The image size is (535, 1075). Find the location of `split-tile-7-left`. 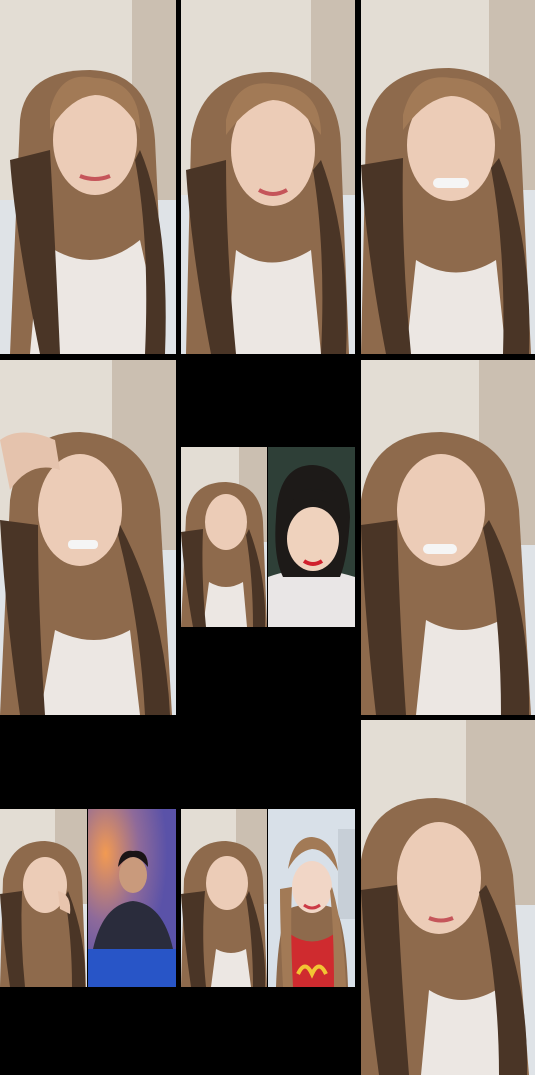

split-tile-7-left is located at coordinates (43, 898).